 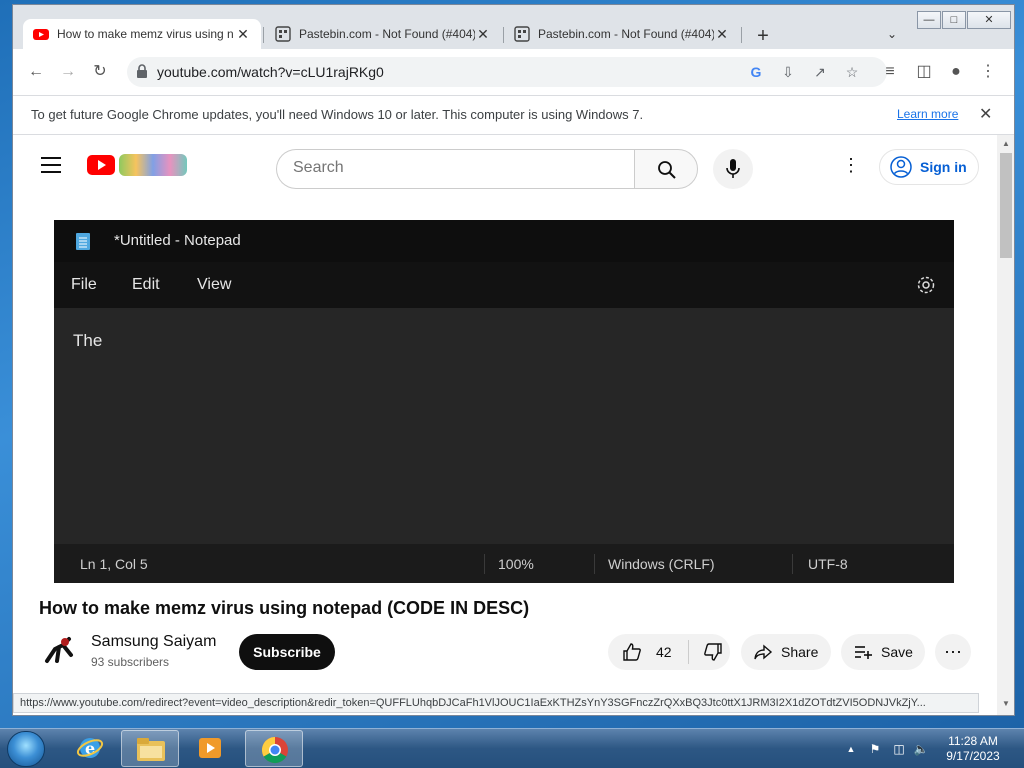 I want to click on share-button: Share, so click(x=786, y=652).